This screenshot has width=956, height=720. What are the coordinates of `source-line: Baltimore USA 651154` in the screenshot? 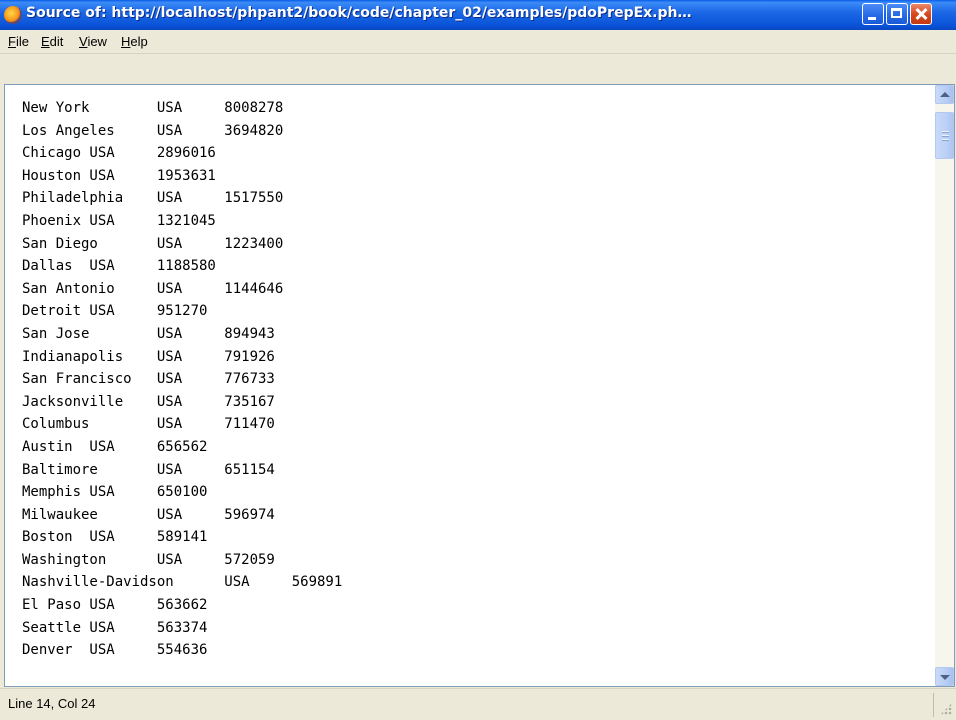 It's located at (148, 469).